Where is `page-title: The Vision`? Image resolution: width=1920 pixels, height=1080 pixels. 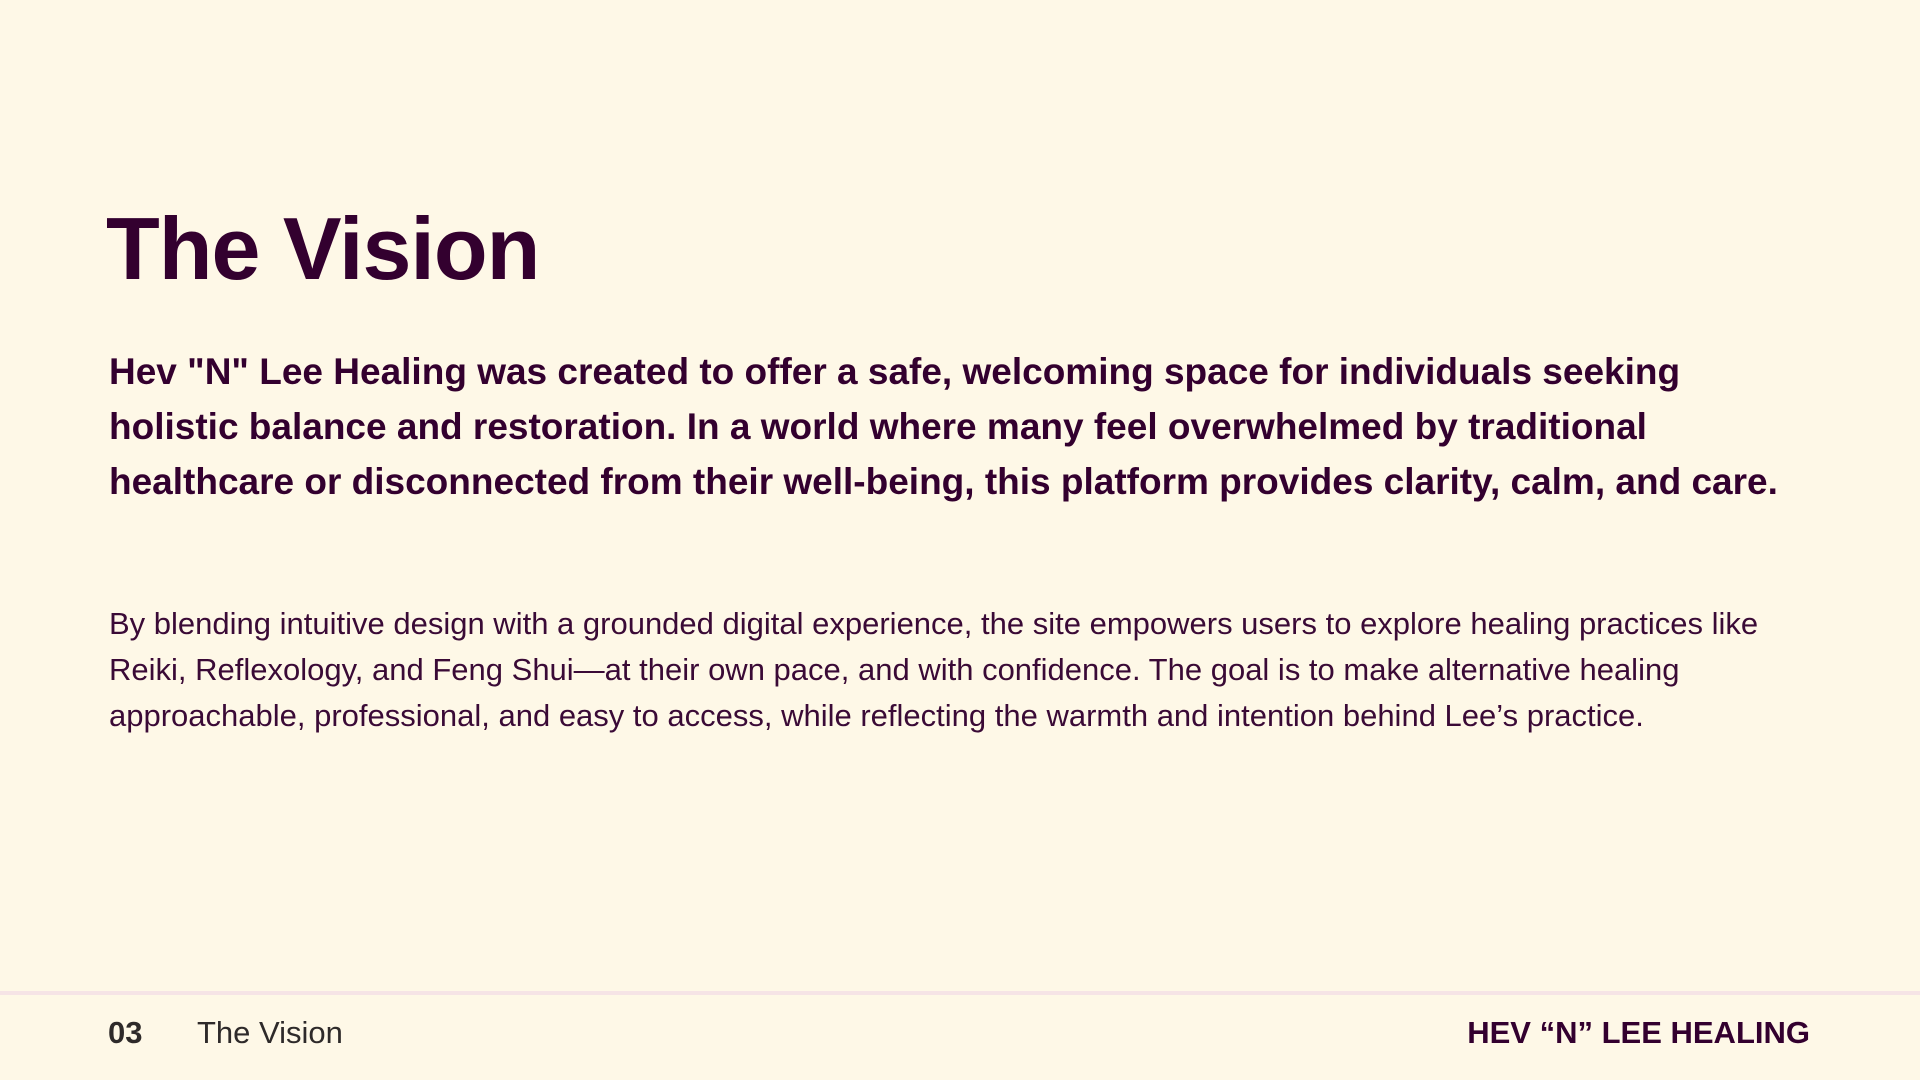 page-title: The Vision is located at coordinates (323, 248).